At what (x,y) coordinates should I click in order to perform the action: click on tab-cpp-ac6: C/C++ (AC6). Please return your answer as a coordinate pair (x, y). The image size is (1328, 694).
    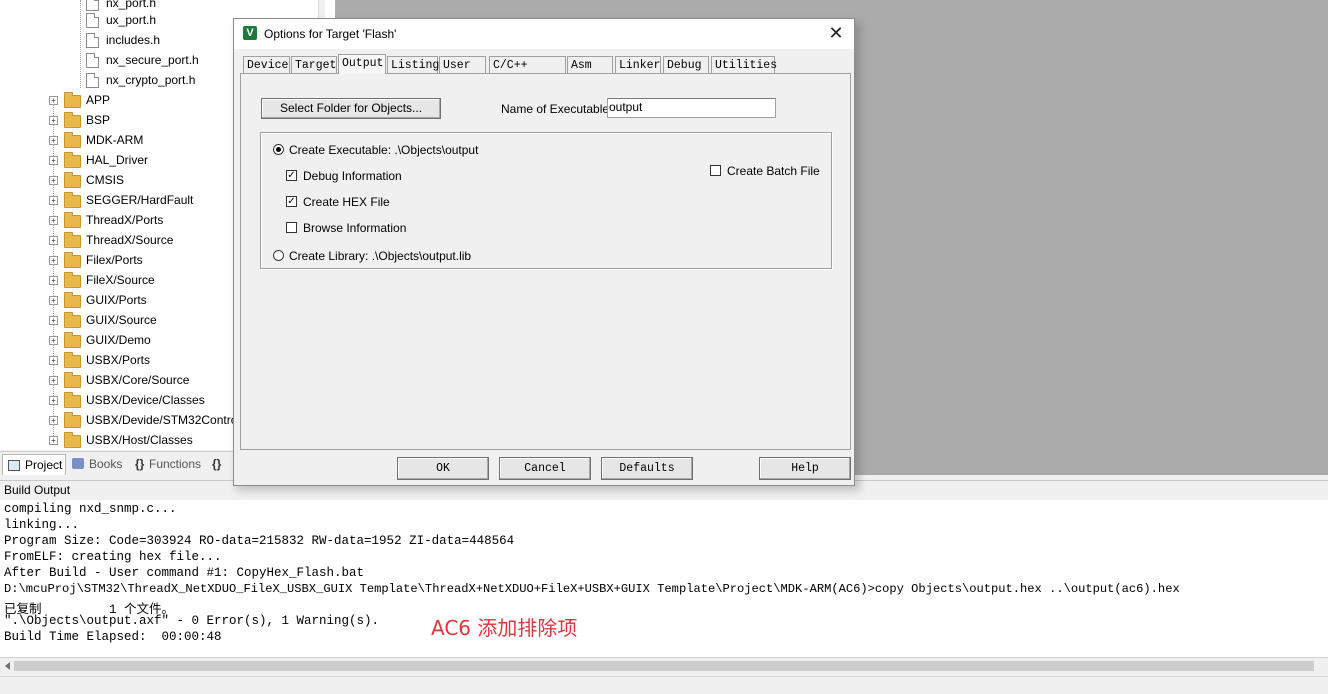
    Looking at the image, I should click on (527, 72).